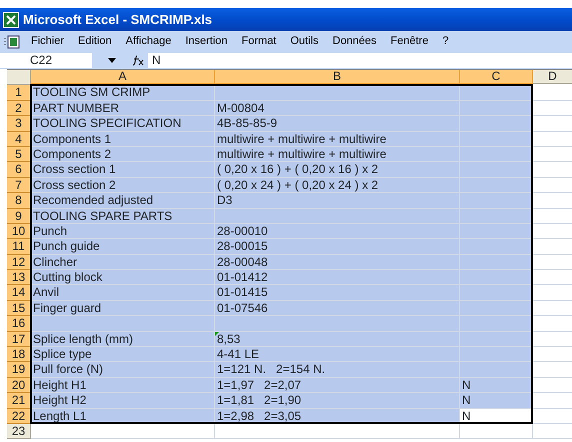  I want to click on row-header: 3, so click(19, 124).